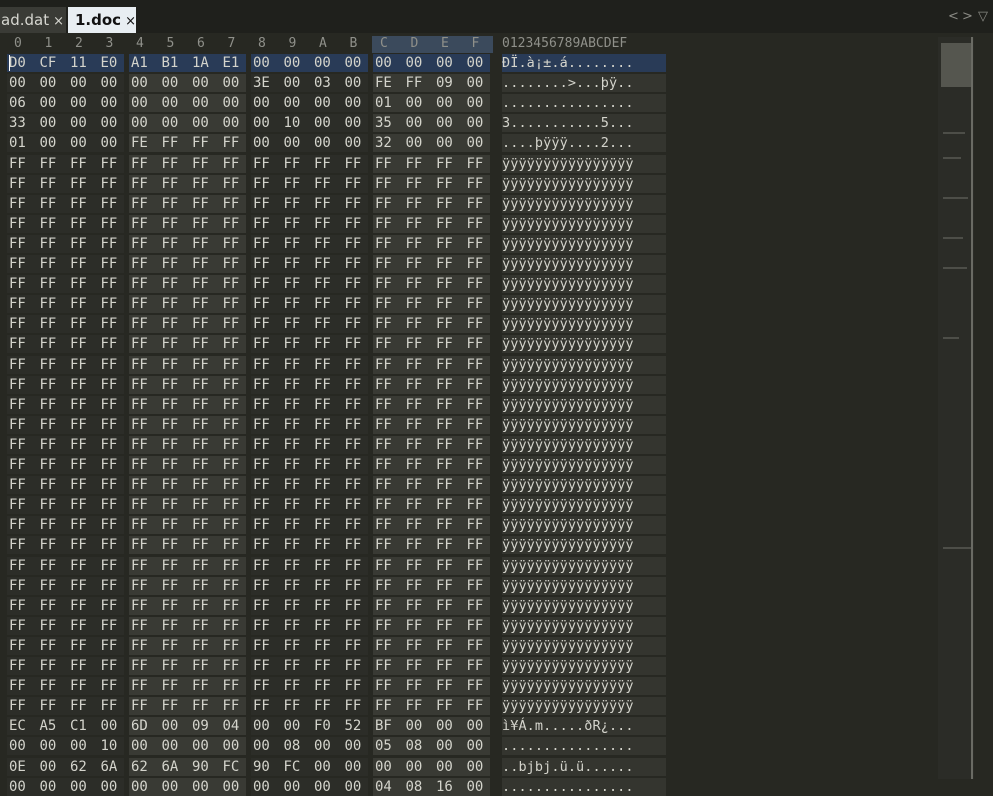 The width and height of the screenshot is (993, 796). I want to click on minimap, so click(956, 408).